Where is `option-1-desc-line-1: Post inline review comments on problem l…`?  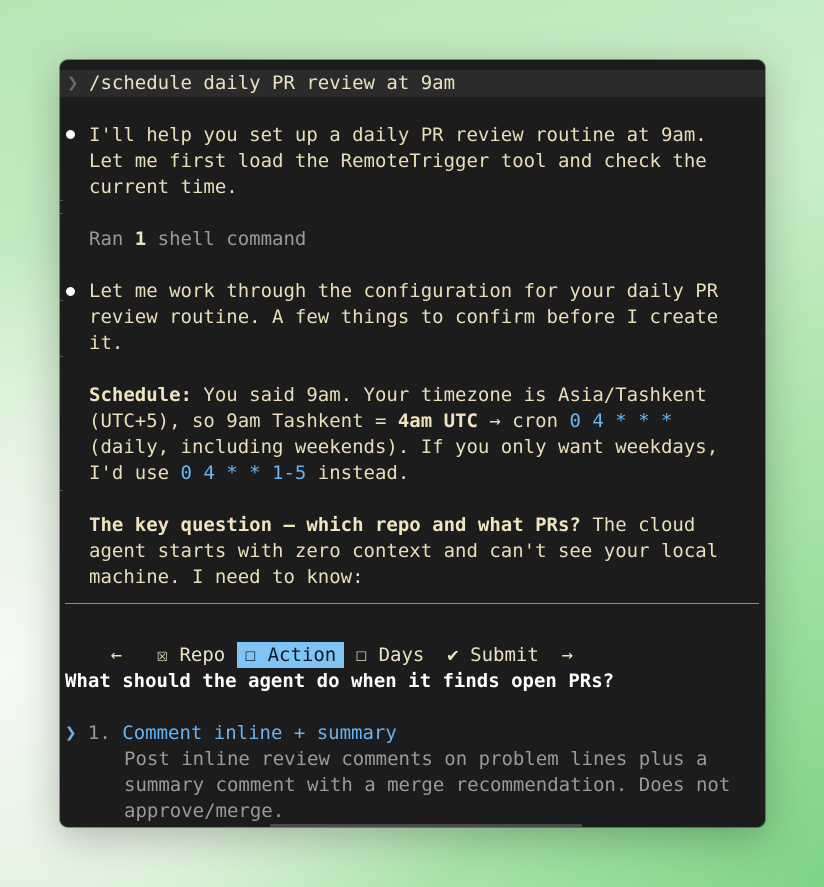
option-1-desc-line-1: Post inline review comments on problem l… is located at coordinates (416, 759).